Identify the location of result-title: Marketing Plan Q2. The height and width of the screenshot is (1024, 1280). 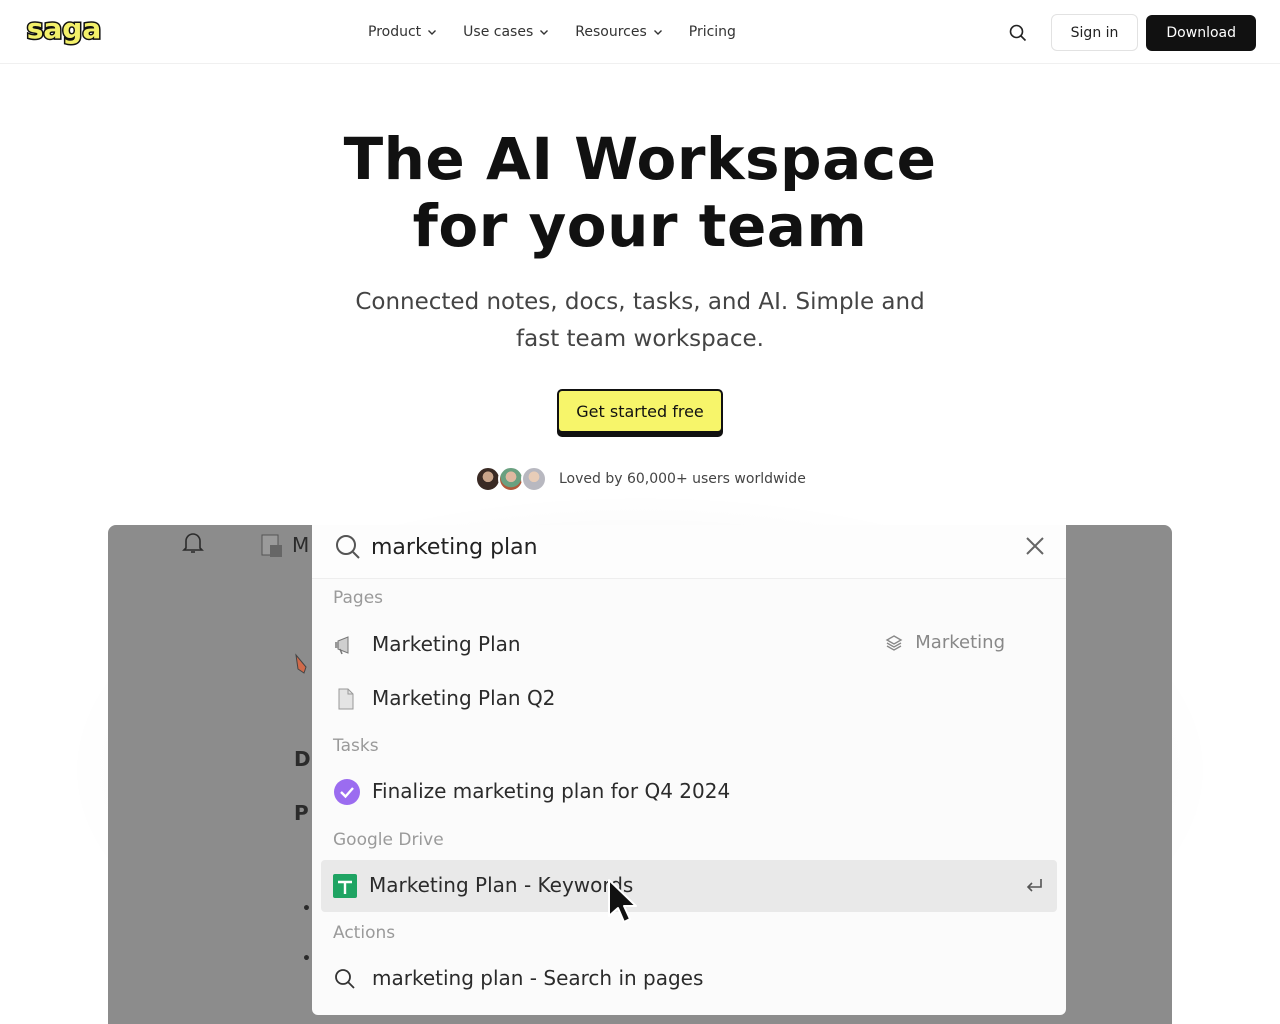
(464, 698).